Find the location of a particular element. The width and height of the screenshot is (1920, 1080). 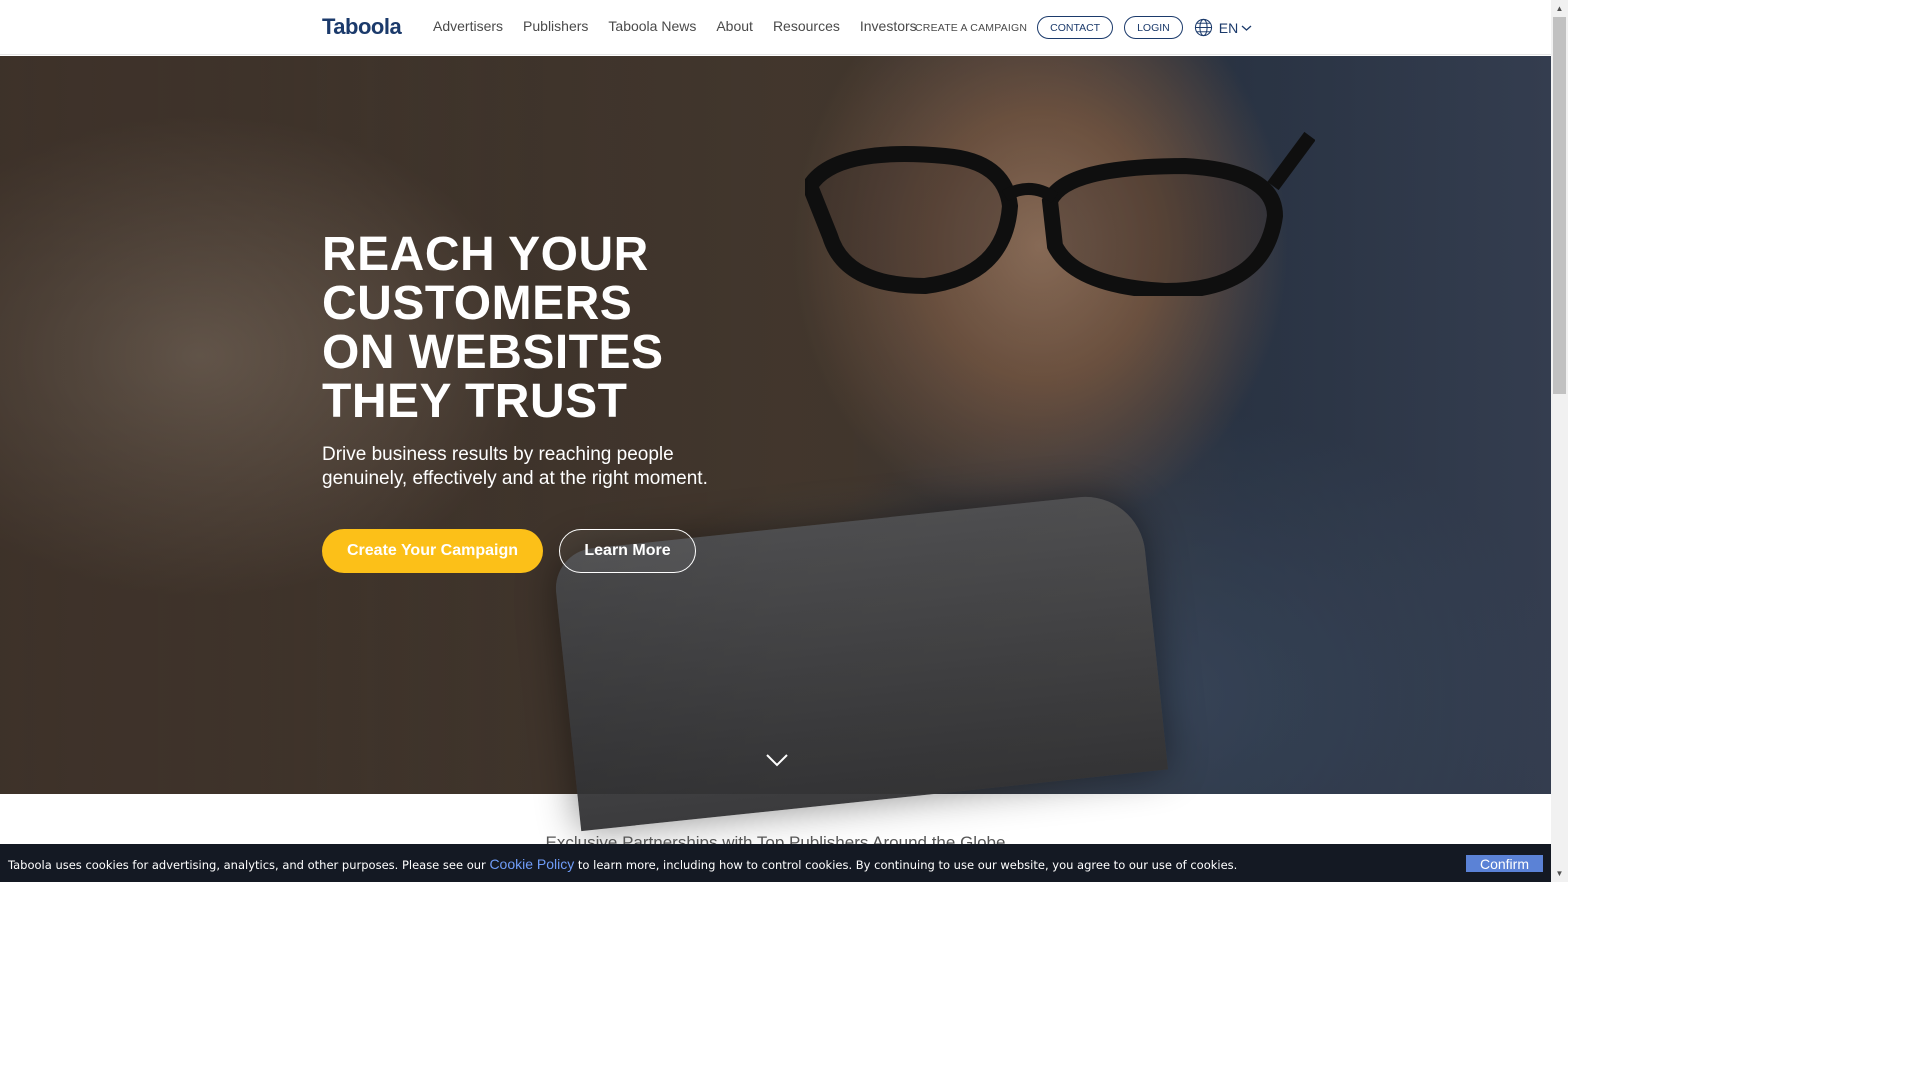

globe-icon is located at coordinates (1203, 27).